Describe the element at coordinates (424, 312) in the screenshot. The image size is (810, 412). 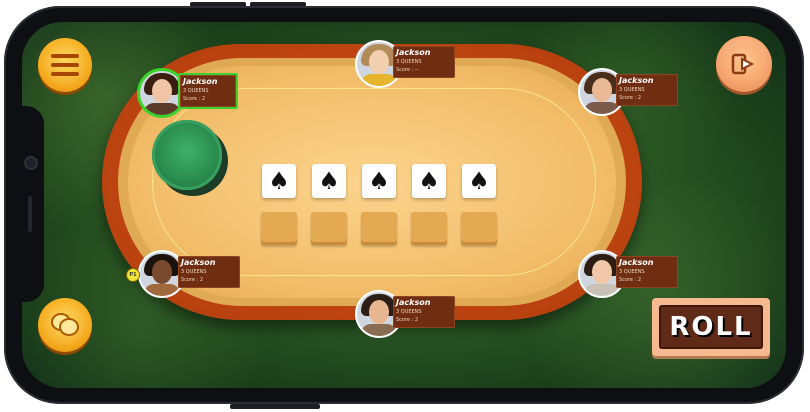
I see `player-info-bottom-center: Jackson 3 QUEENS Score : 2` at that location.